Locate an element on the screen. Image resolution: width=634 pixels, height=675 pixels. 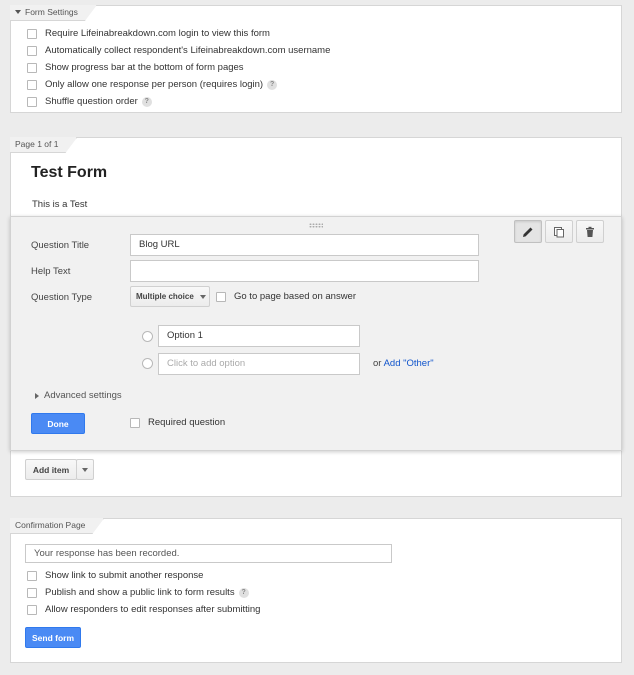
advanced-settings-toggle: Advanced settings is located at coordinates (78, 395).